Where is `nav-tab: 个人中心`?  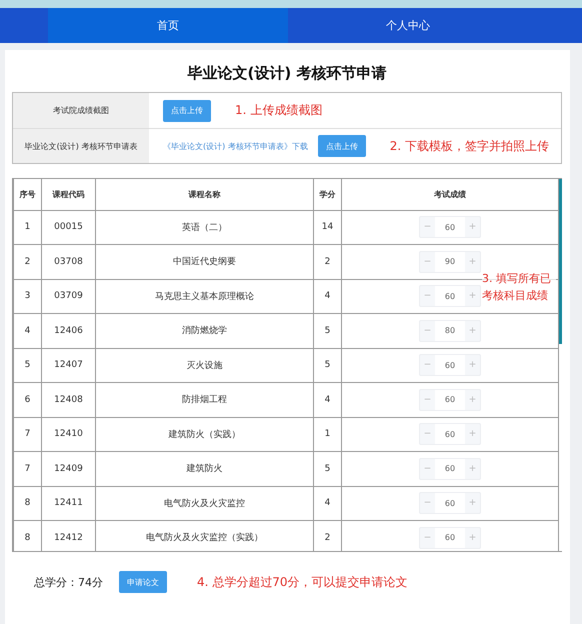
nav-tab: 个人中心 is located at coordinates (408, 25).